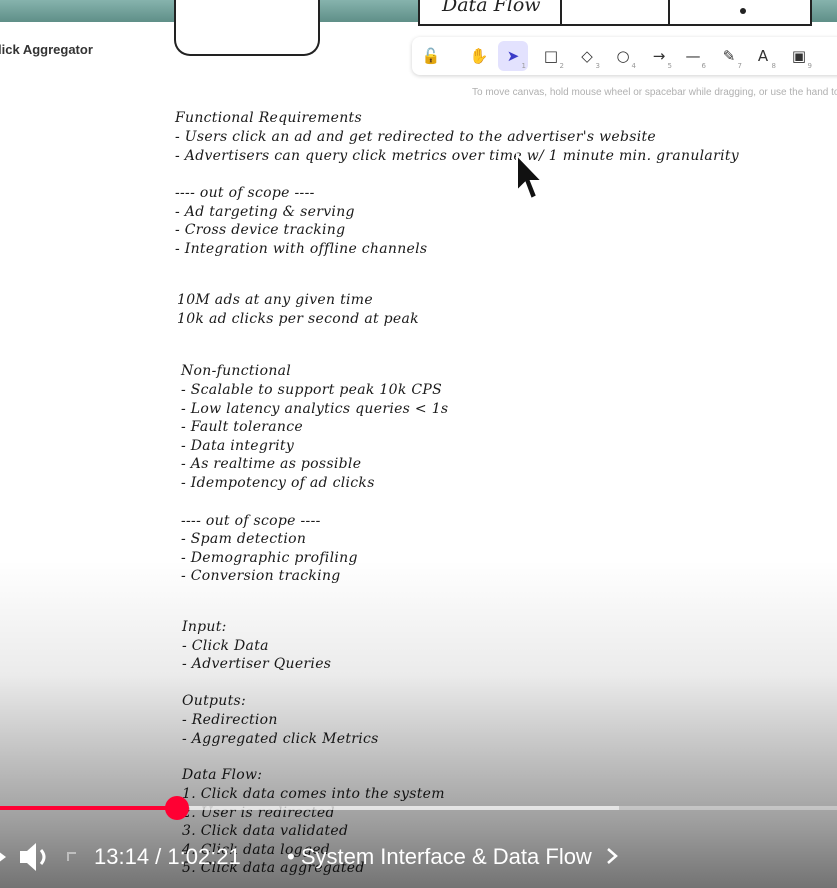 This screenshot has height=888, width=837. I want to click on note-line: - Scalable to support peak 10k CPS, so click(311, 390).